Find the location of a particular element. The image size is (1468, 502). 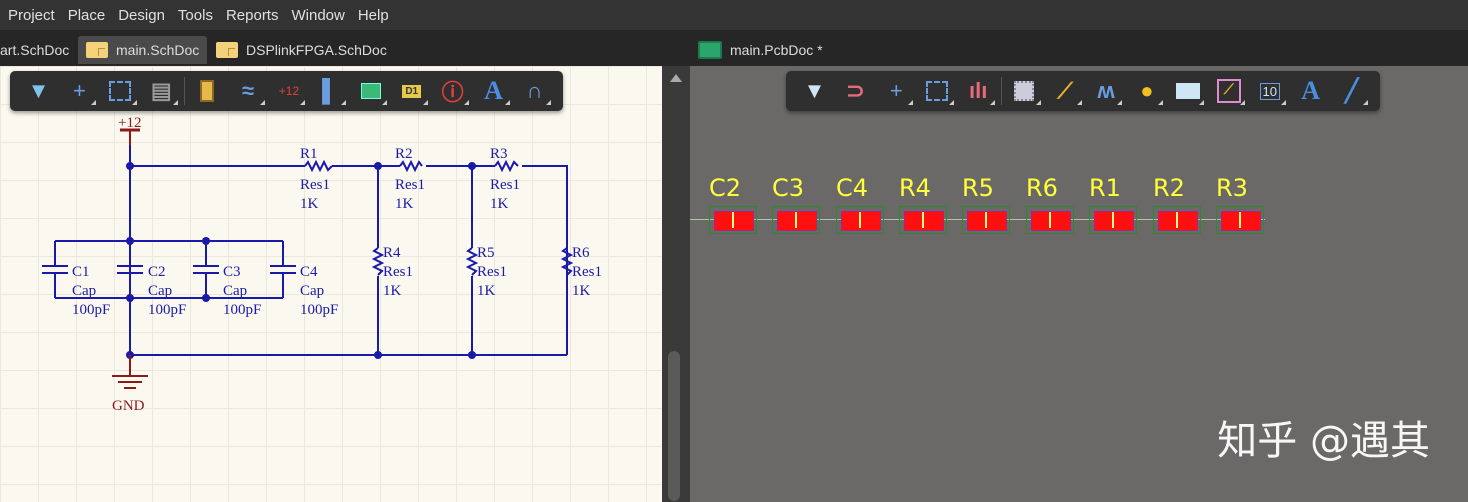

tab-main-schdoc: main.SchDoc is located at coordinates (143, 50).